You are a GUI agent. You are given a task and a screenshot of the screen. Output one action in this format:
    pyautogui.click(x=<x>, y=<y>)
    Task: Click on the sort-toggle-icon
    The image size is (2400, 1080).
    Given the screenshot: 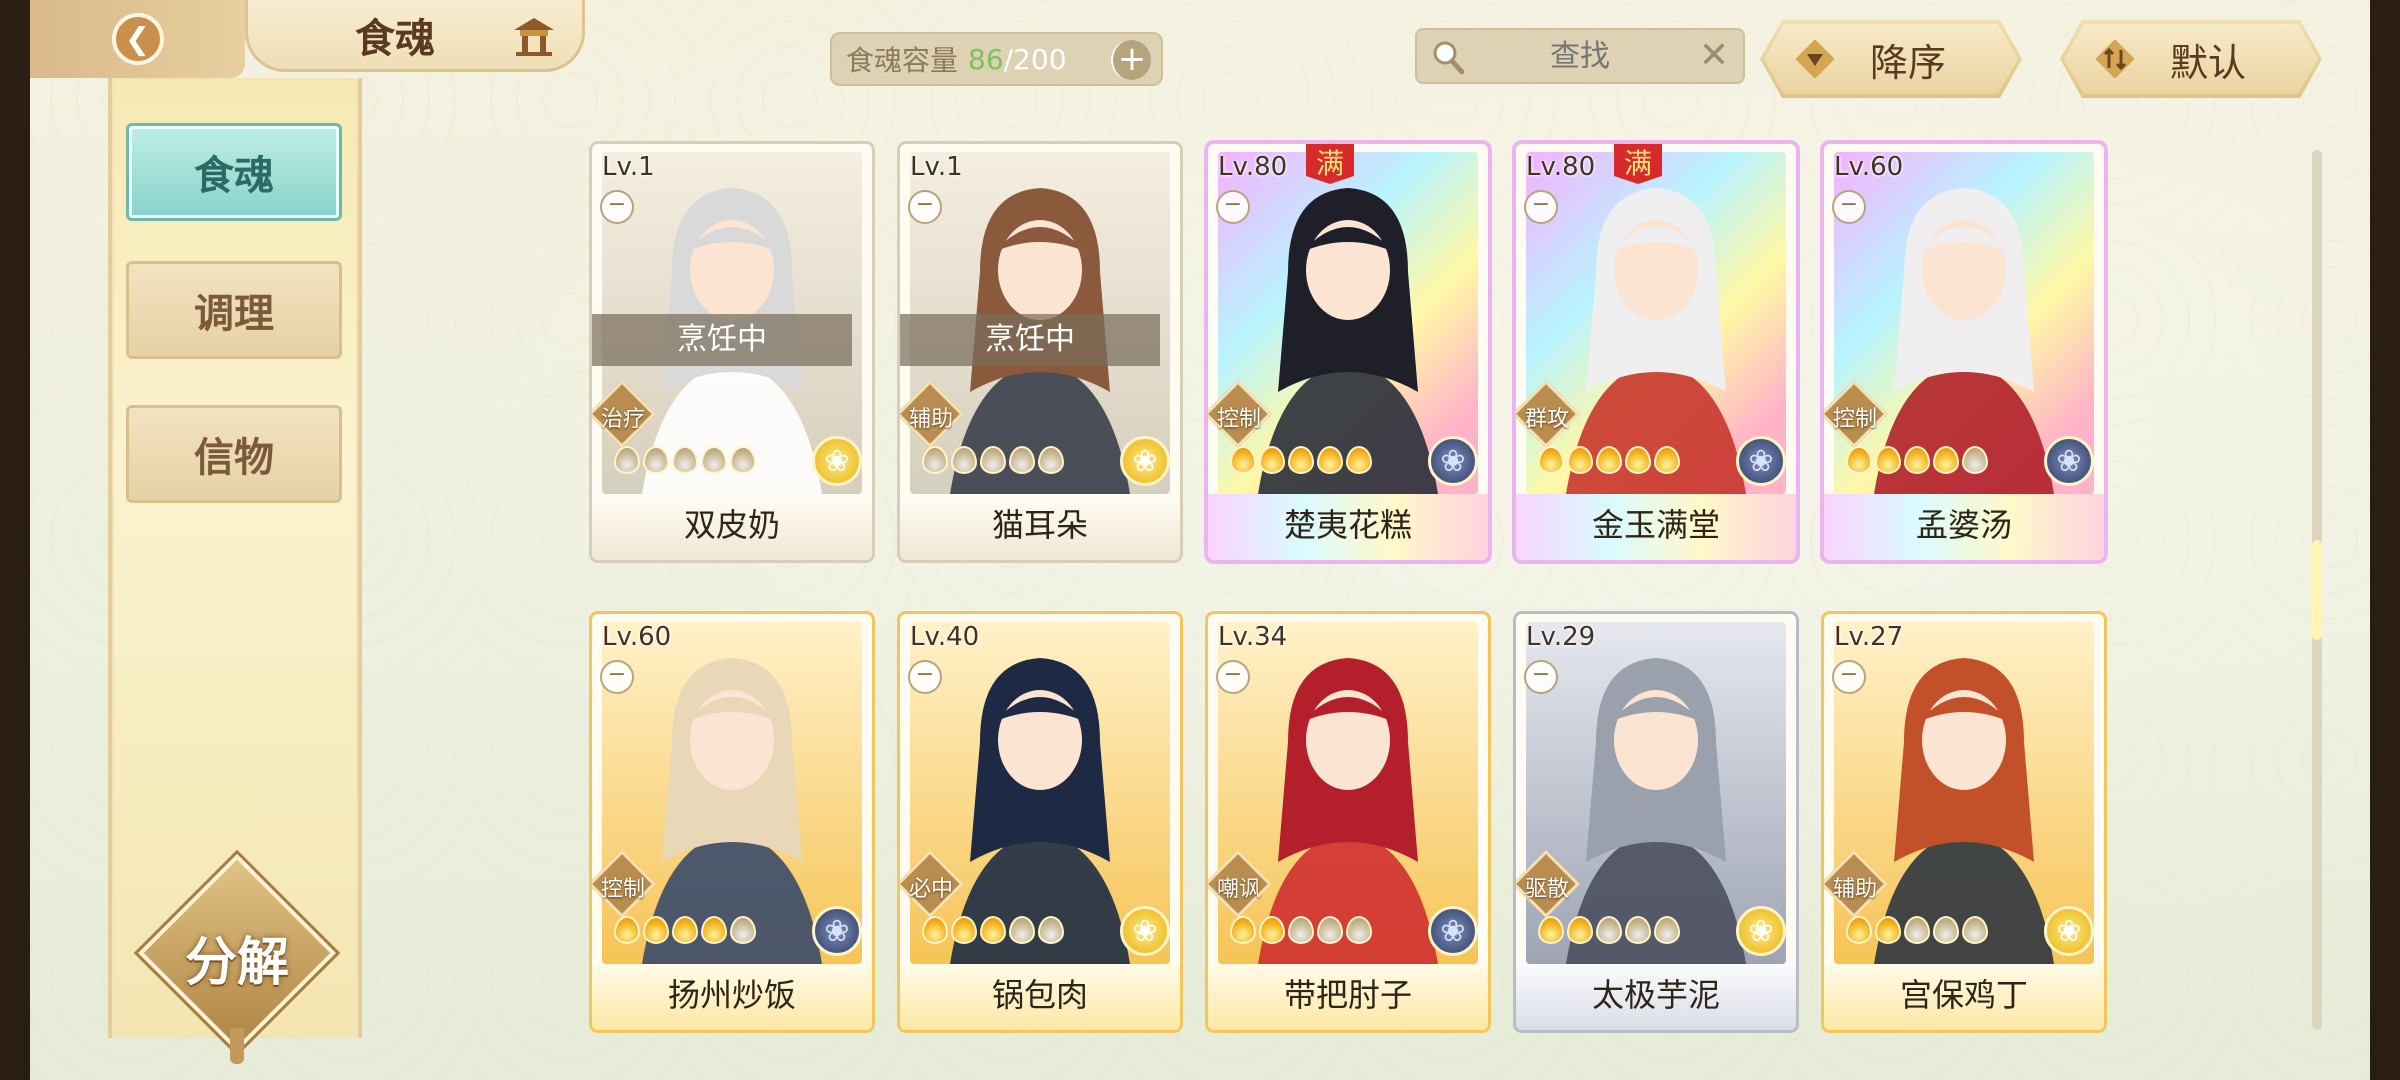 What is the action you would take?
    pyautogui.click(x=2115, y=59)
    